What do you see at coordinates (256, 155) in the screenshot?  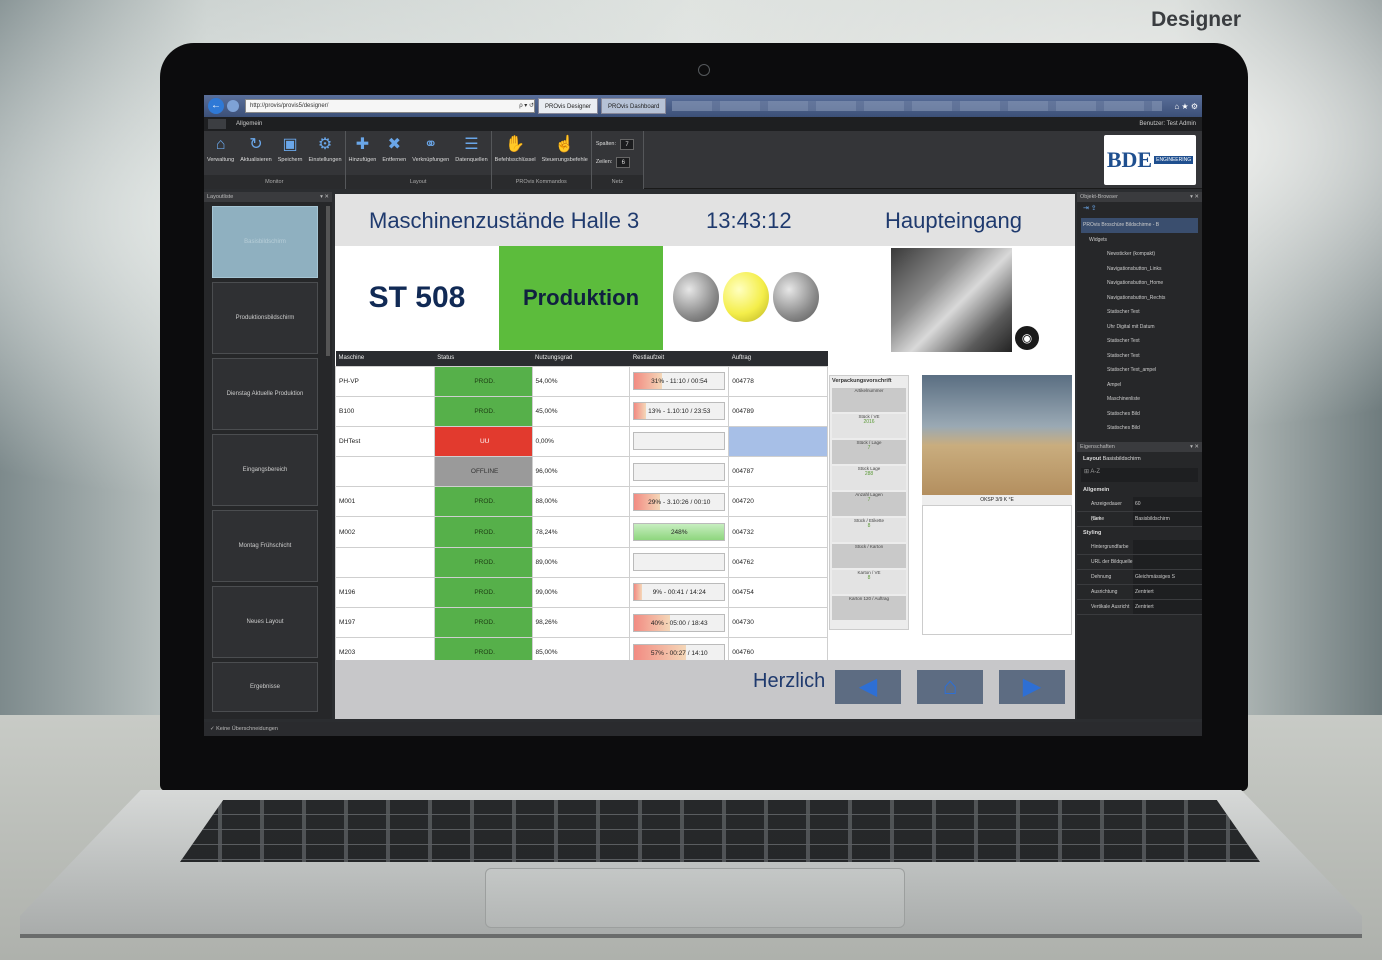 I see `aktualisieren-button: ↻ Aktualisieren` at bounding box center [256, 155].